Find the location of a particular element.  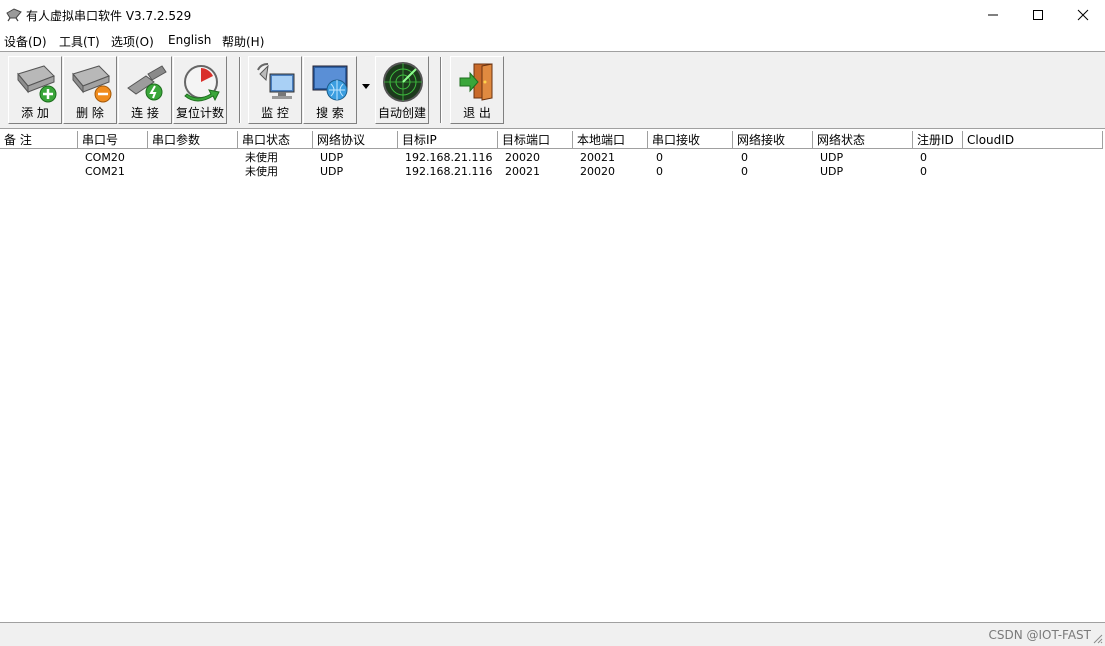

cell-target-port: 20020 is located at coordinates (522, 157).